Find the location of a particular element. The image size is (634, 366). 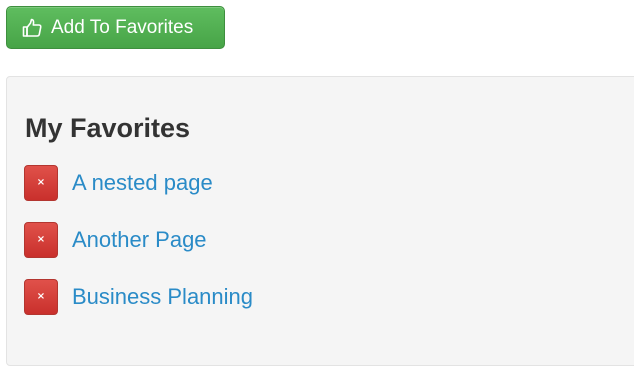

favorite-item: × Business Planning is located at coordinates (138, 297).